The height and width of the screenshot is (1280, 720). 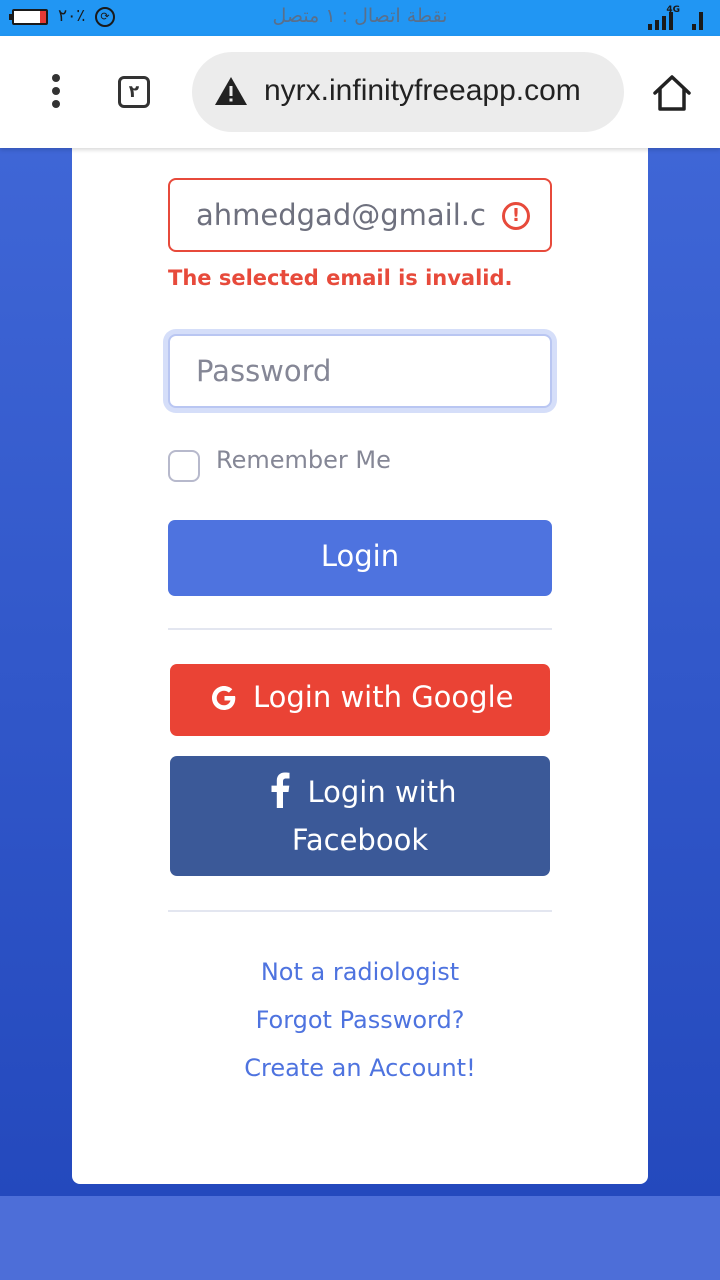 I want to click on email-error-message: The selected email is invalid., so click(x=340, y=278).